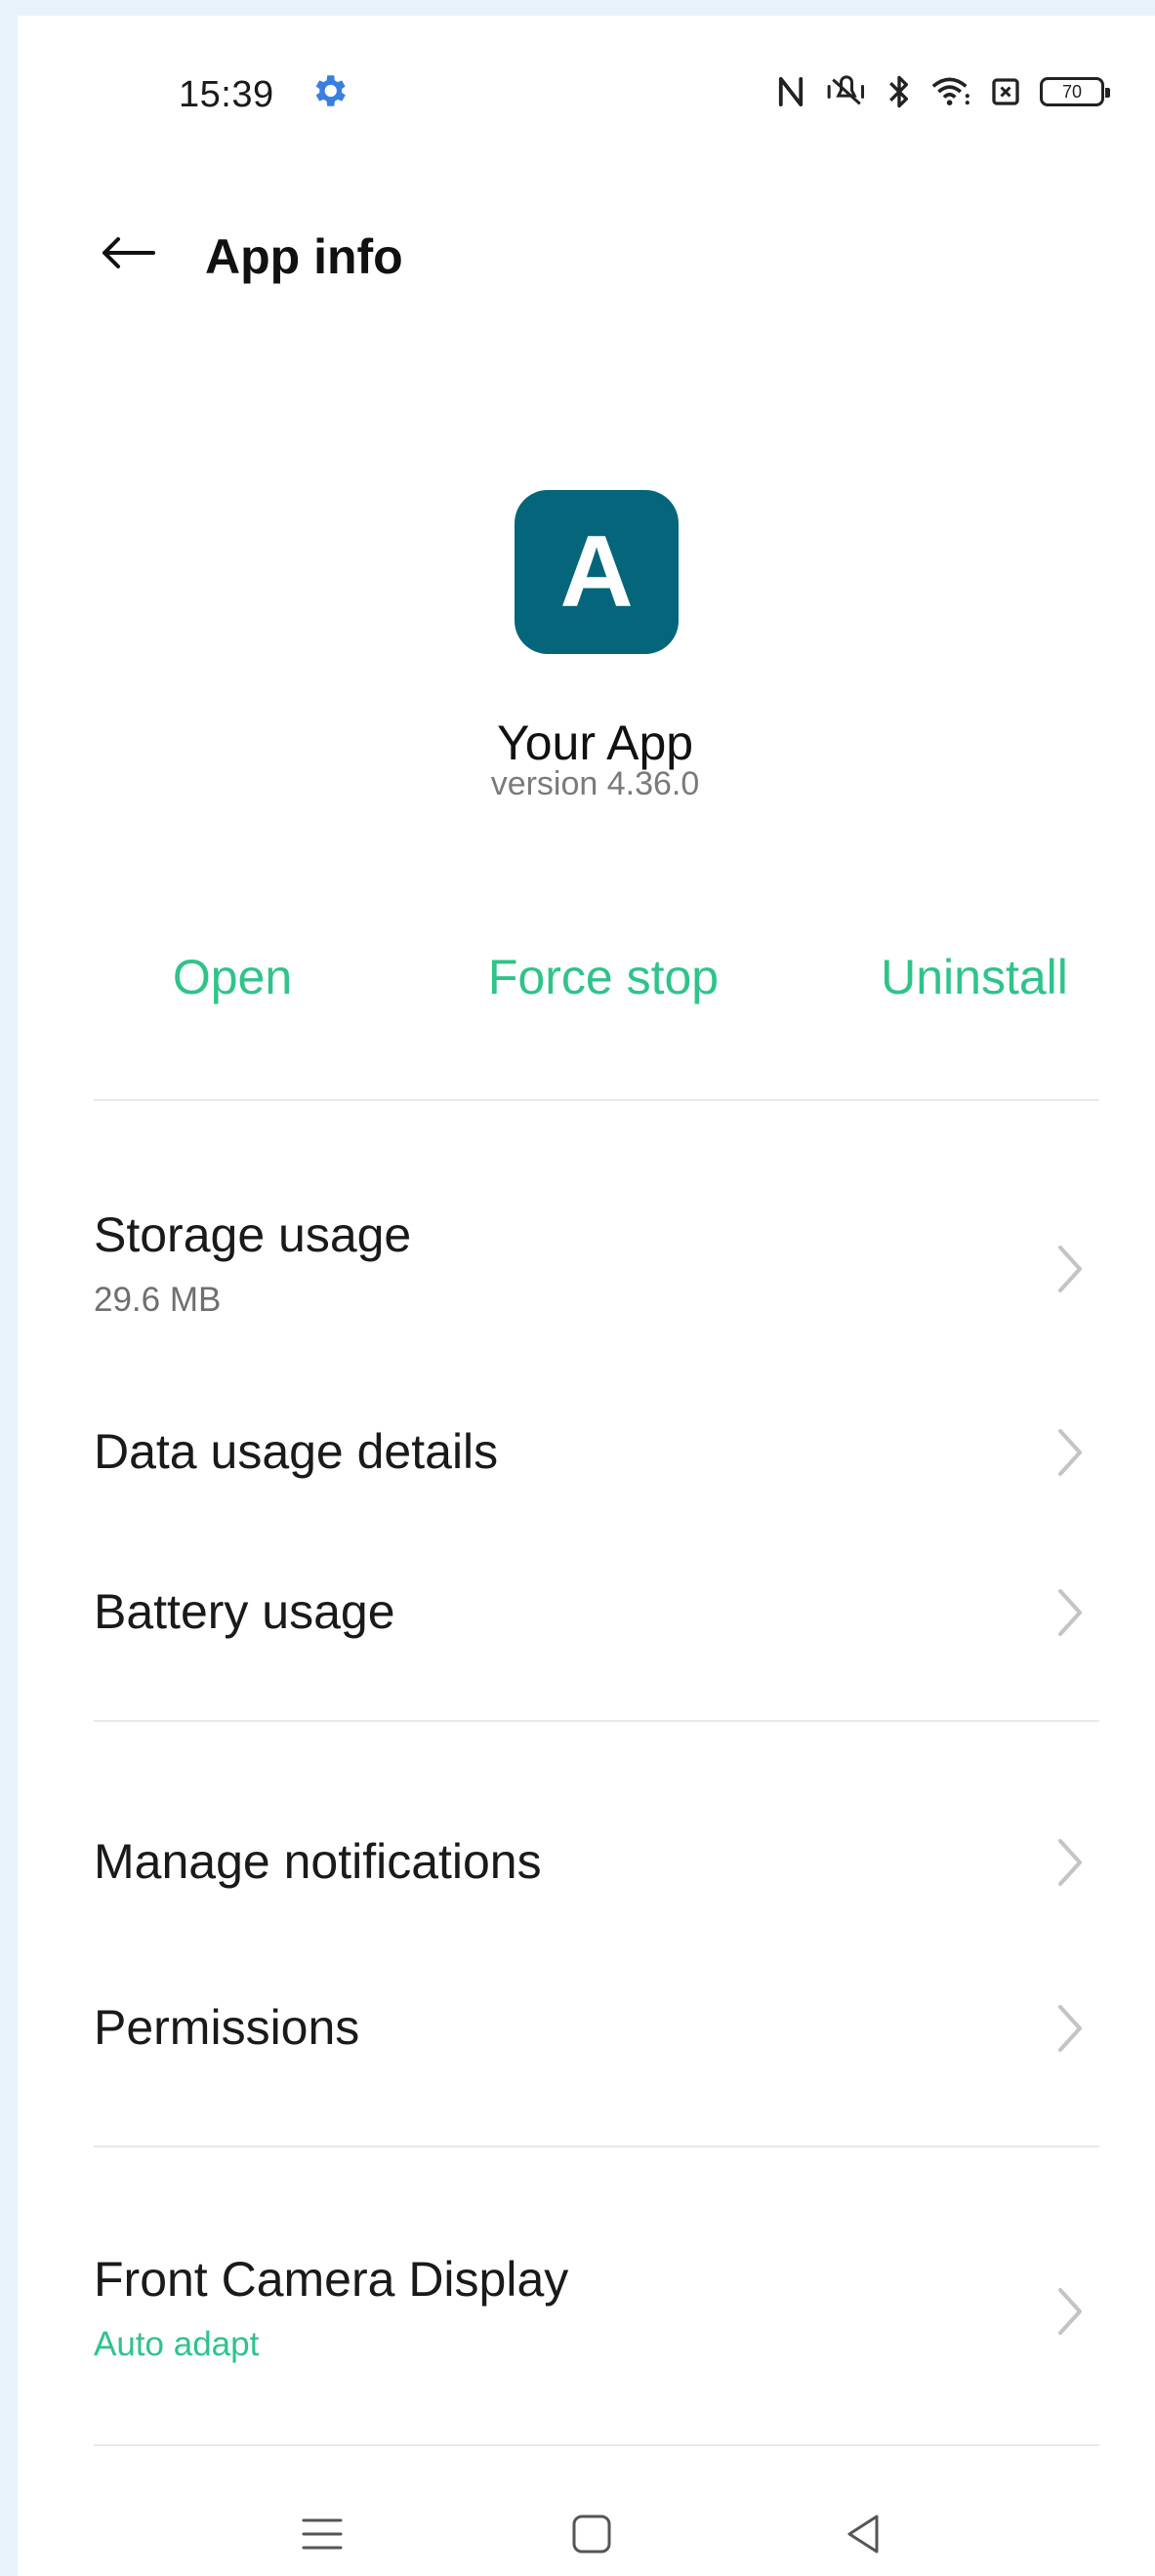  What do you see at coordinates (296, 1451) in the screenshot?
I see `data-usage-title: Data usage details` at bounding box center [296, 1451].